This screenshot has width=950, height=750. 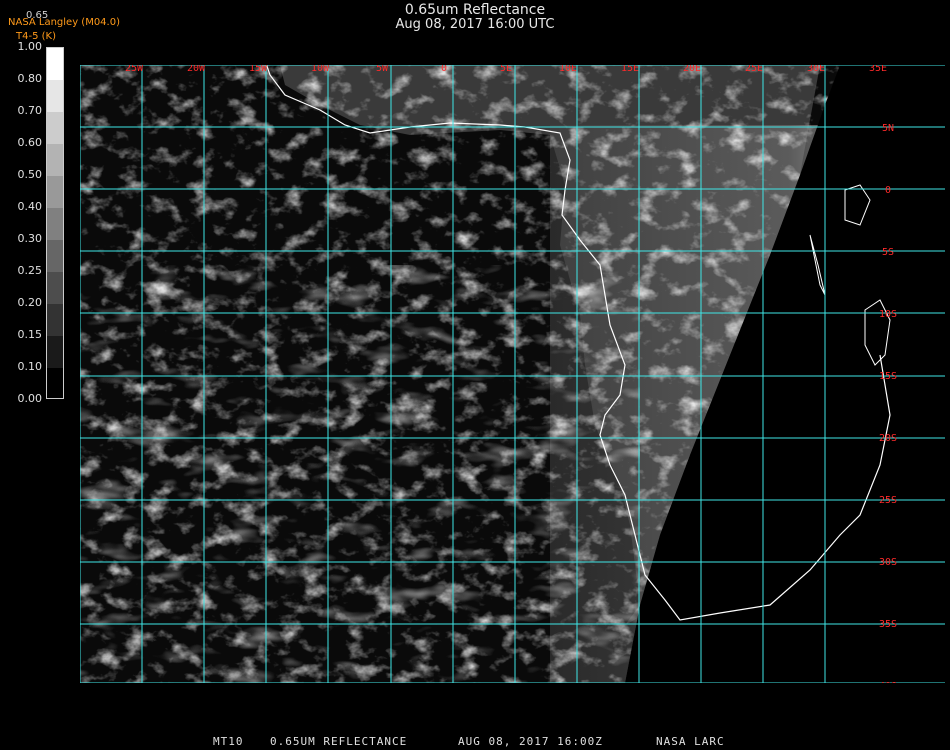 I want to click on colorbar-tick-label: 0.20, so click(x=30, y=302).